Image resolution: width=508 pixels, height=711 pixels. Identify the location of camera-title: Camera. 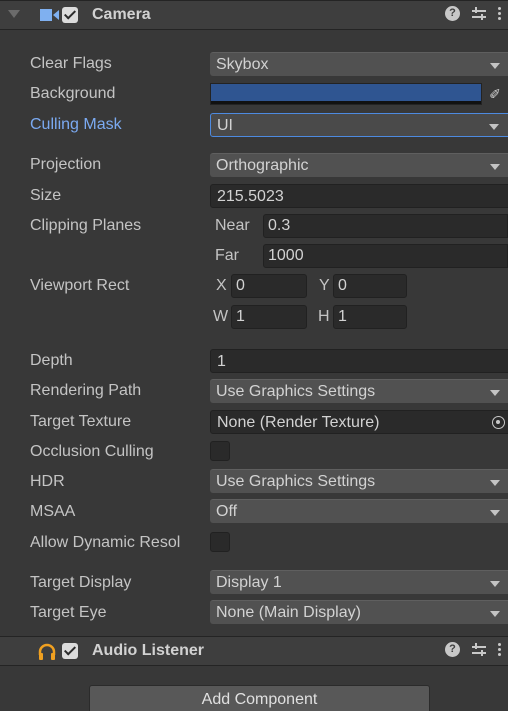
(121, 14).